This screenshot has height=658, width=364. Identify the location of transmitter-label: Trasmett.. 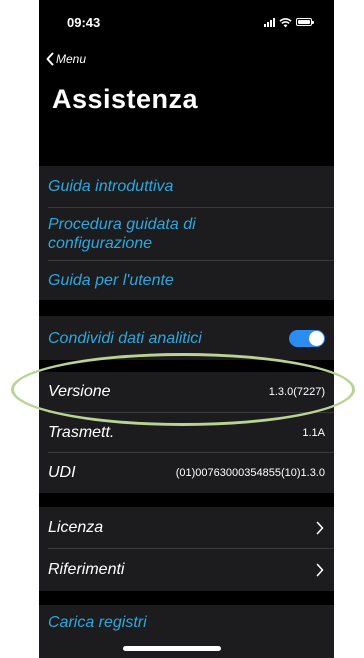
(81, 432).